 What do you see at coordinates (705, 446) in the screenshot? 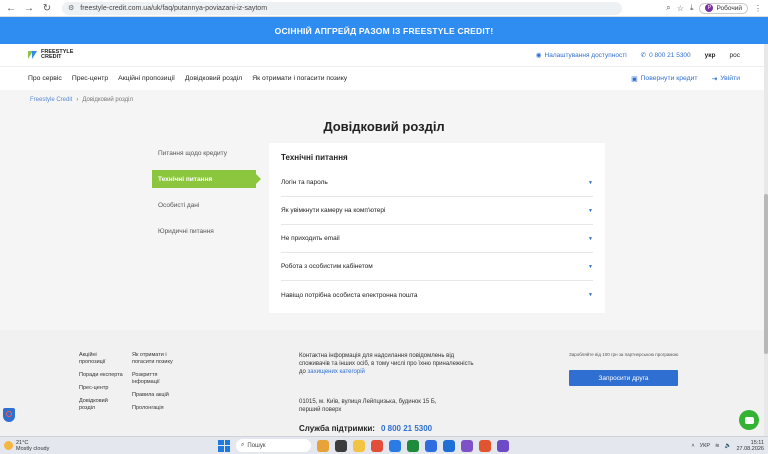
I see `tray-lang: УКР` at bounding box center [705, 446].